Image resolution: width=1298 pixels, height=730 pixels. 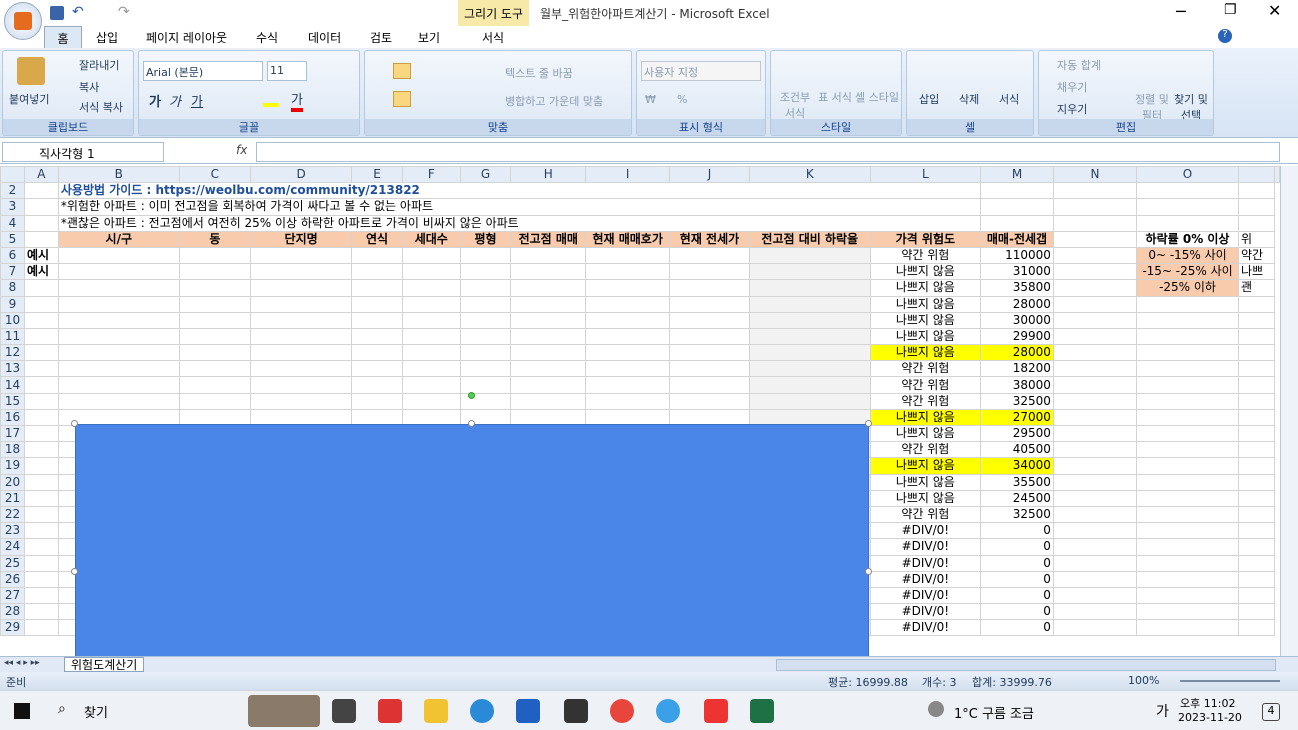 I want to click on paste-icon, so click(x=31, y=71).